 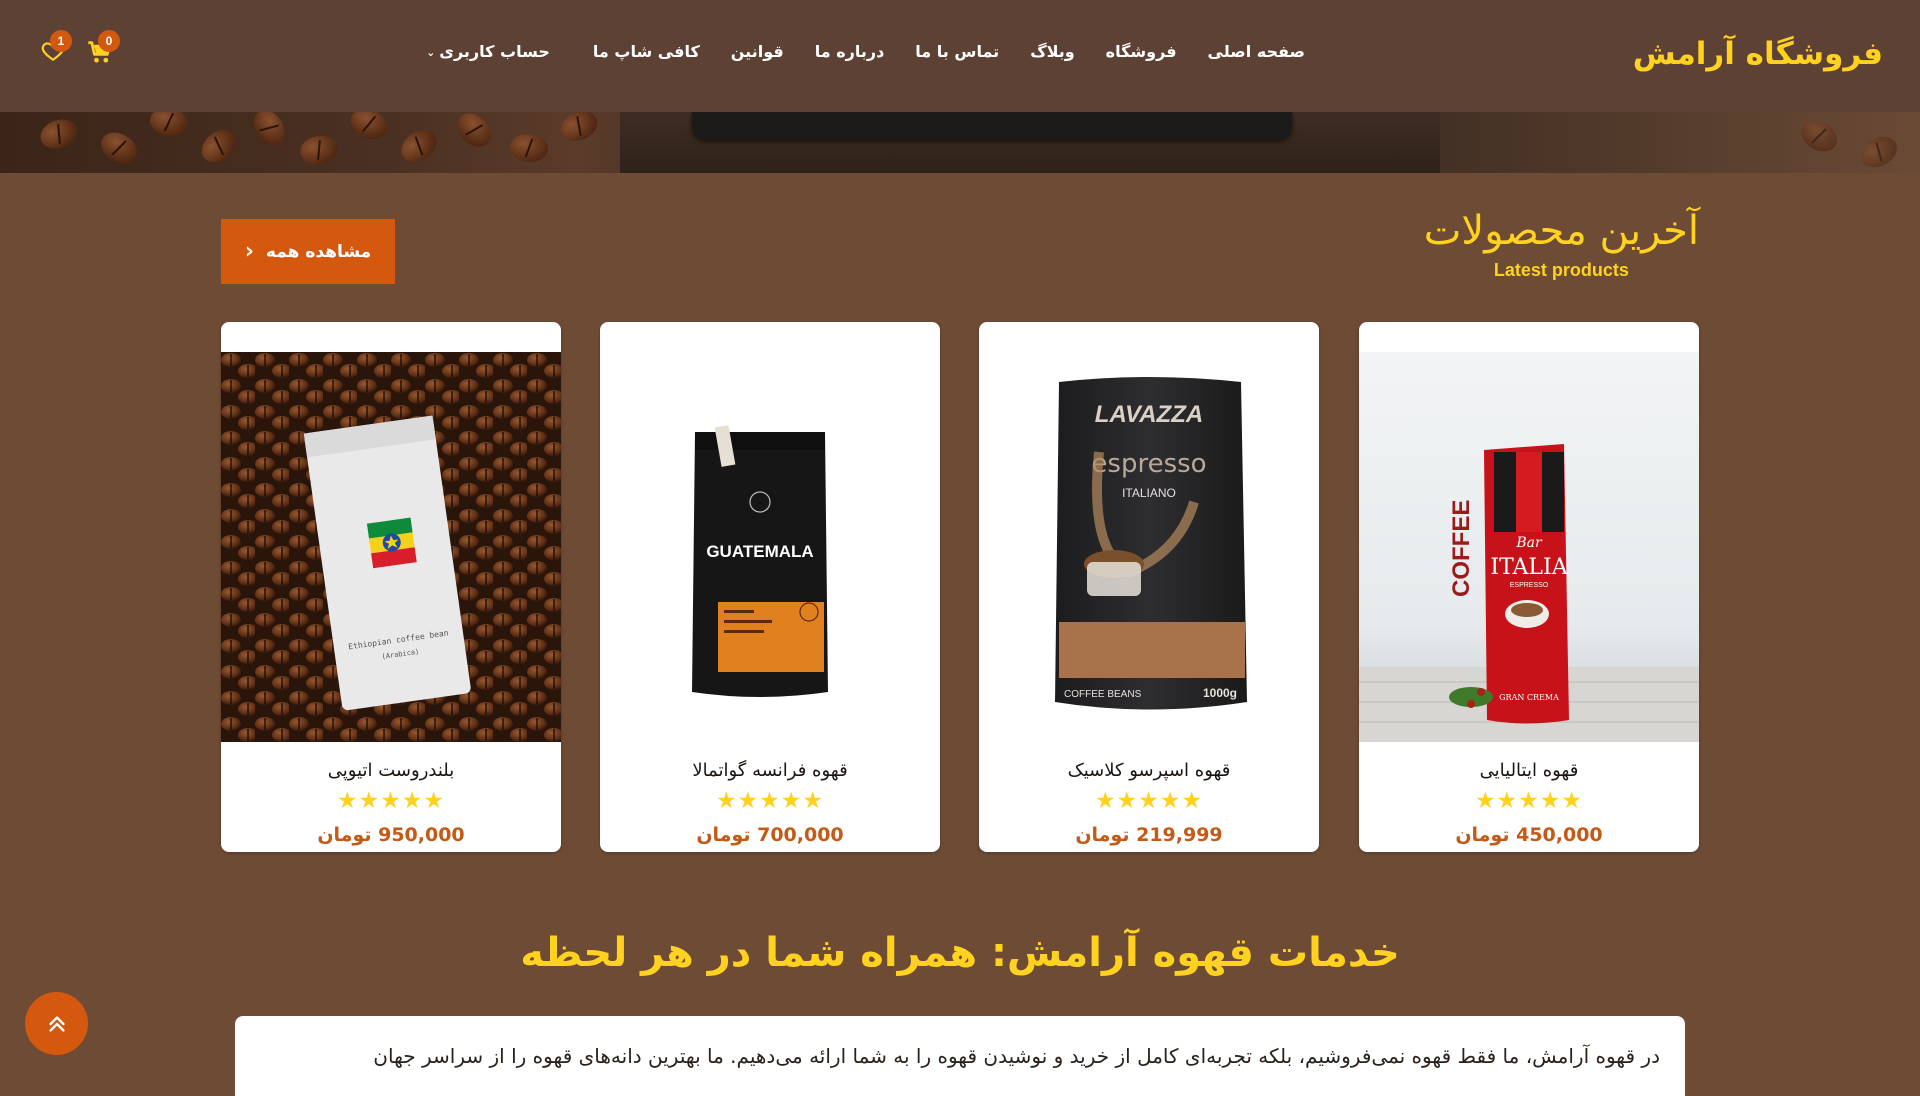 What do you see at coordinates (318, 251) in the screenshot?
I see `view-all-label: مشاهده همه` at bounding box center [318, 251].